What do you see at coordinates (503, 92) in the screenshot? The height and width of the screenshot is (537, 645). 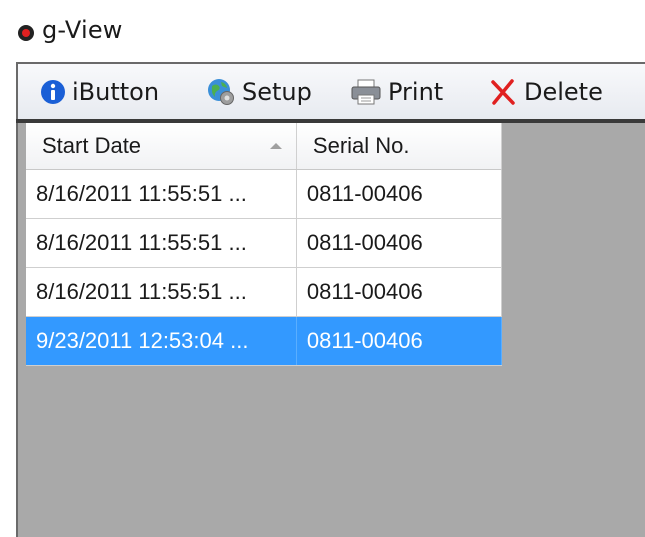 I see `red-x-icon` at bounding box center [503, 92].